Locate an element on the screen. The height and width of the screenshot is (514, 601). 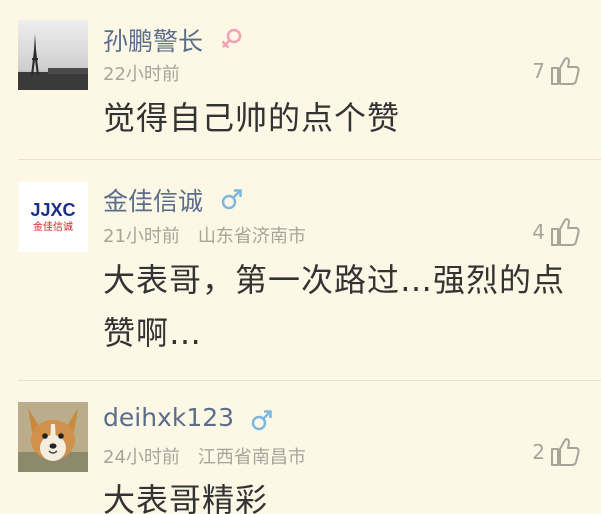
username: 孙鹏警长 is located at coordinates (153, 40).